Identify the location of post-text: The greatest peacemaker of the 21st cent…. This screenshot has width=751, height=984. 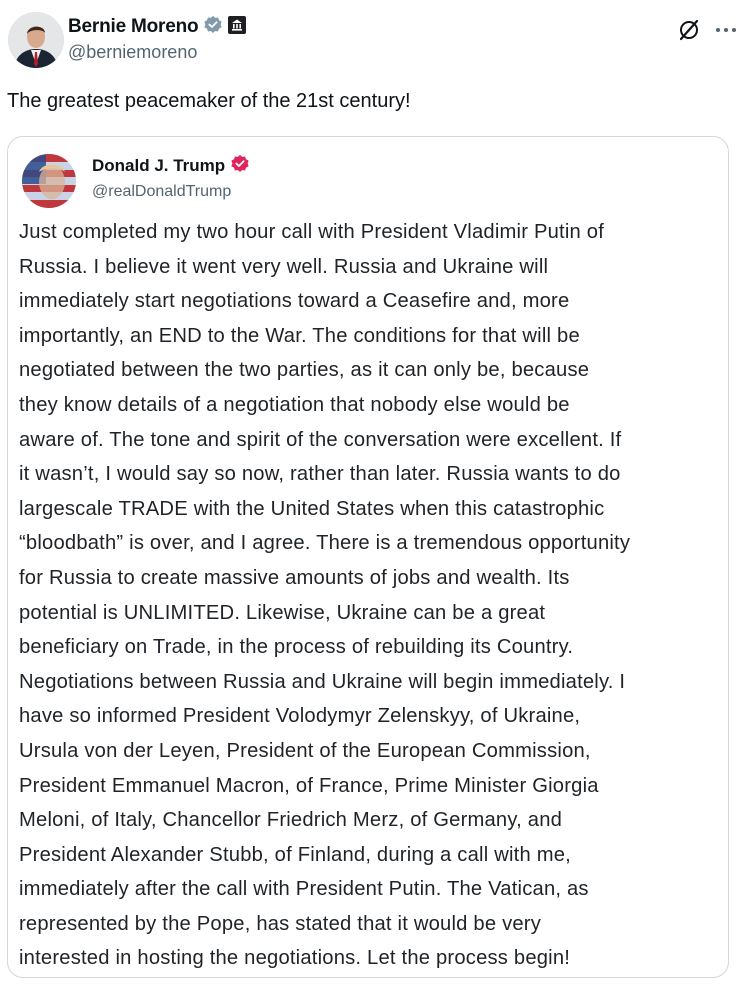
(209, 101).